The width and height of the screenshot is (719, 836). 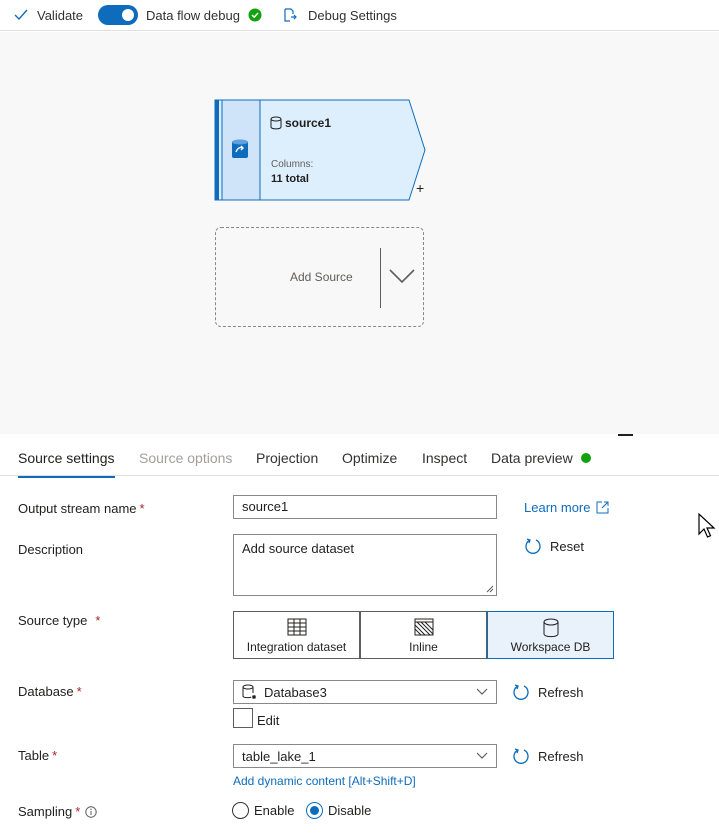 I want to click on integration-dataset-label: Integration dataset, so click(x=296, y=647).